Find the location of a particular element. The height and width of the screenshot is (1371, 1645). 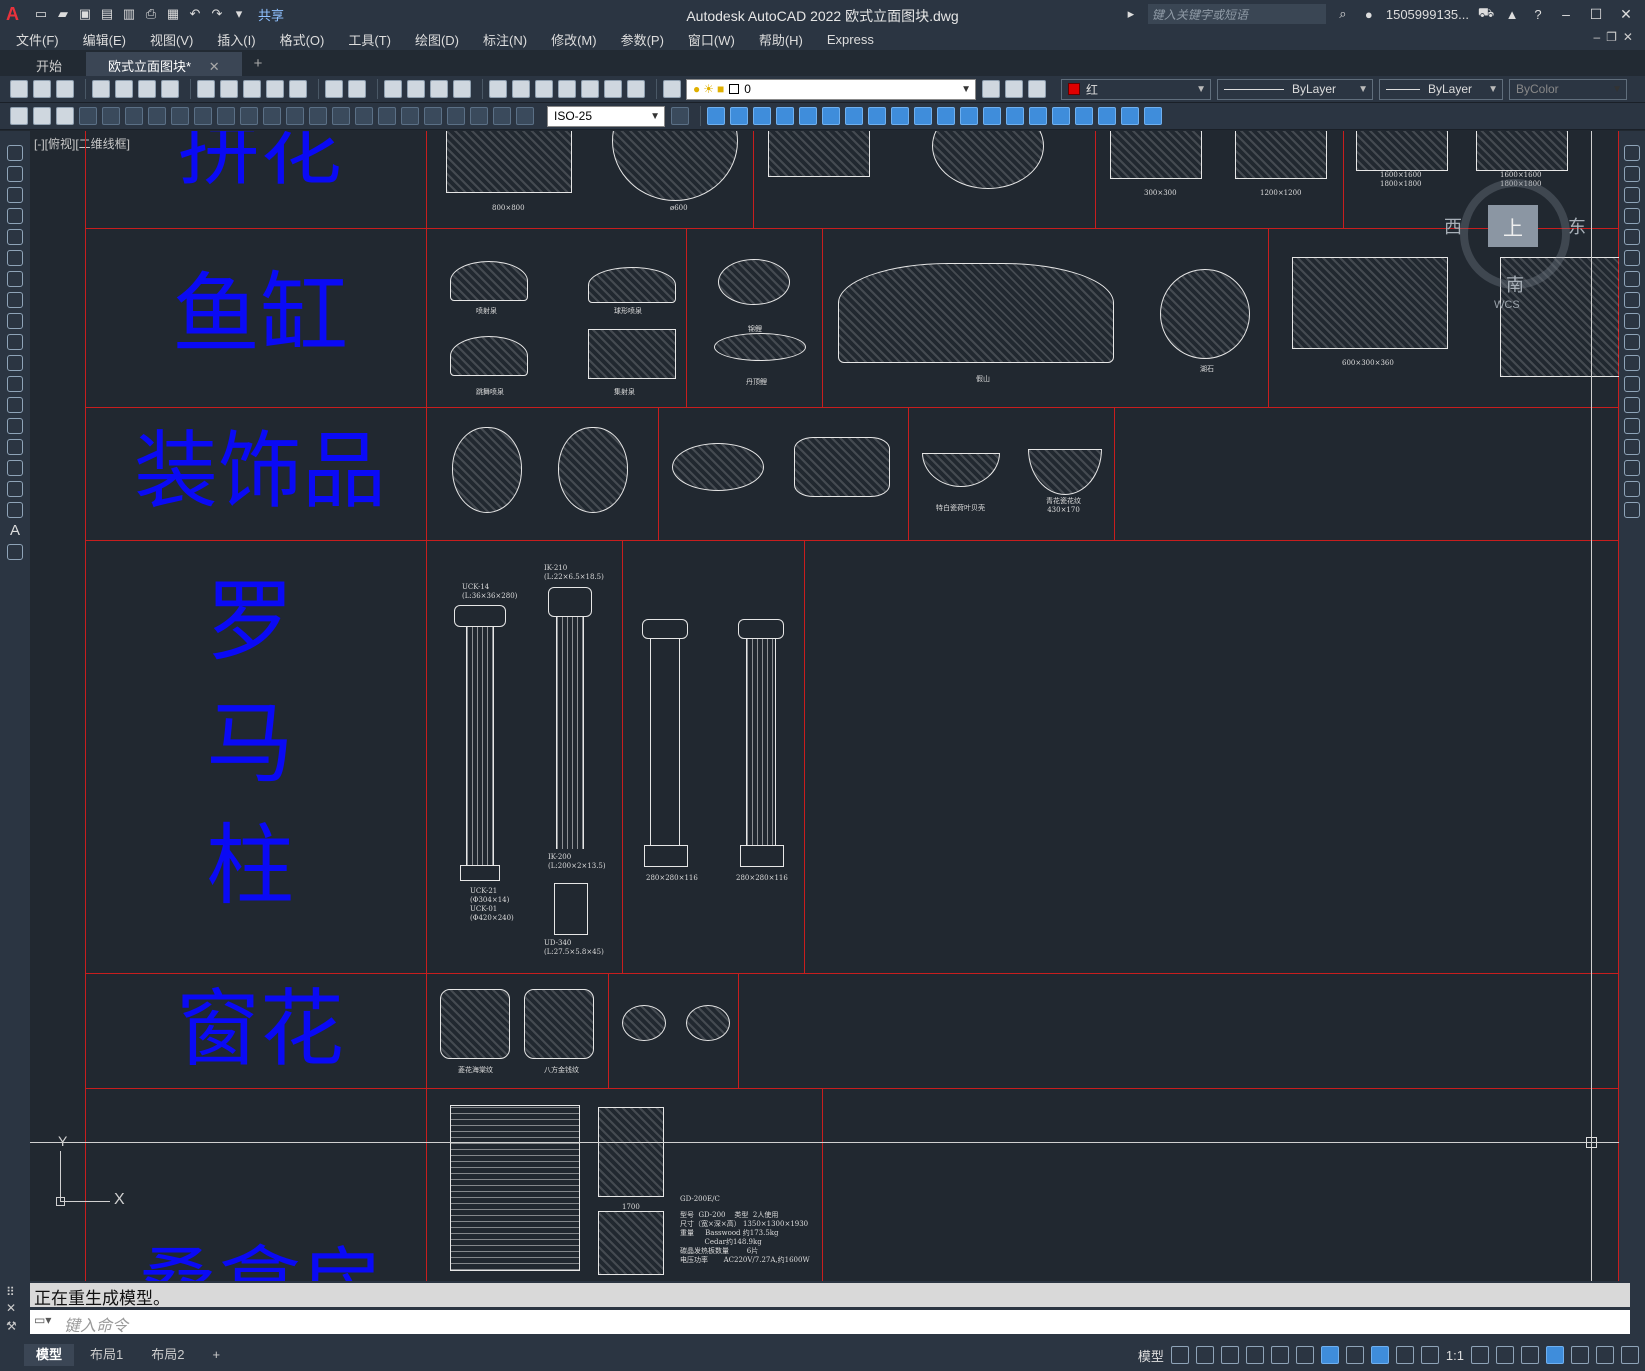

porcelain-bowl-block is located at coordinates (1065, 472).